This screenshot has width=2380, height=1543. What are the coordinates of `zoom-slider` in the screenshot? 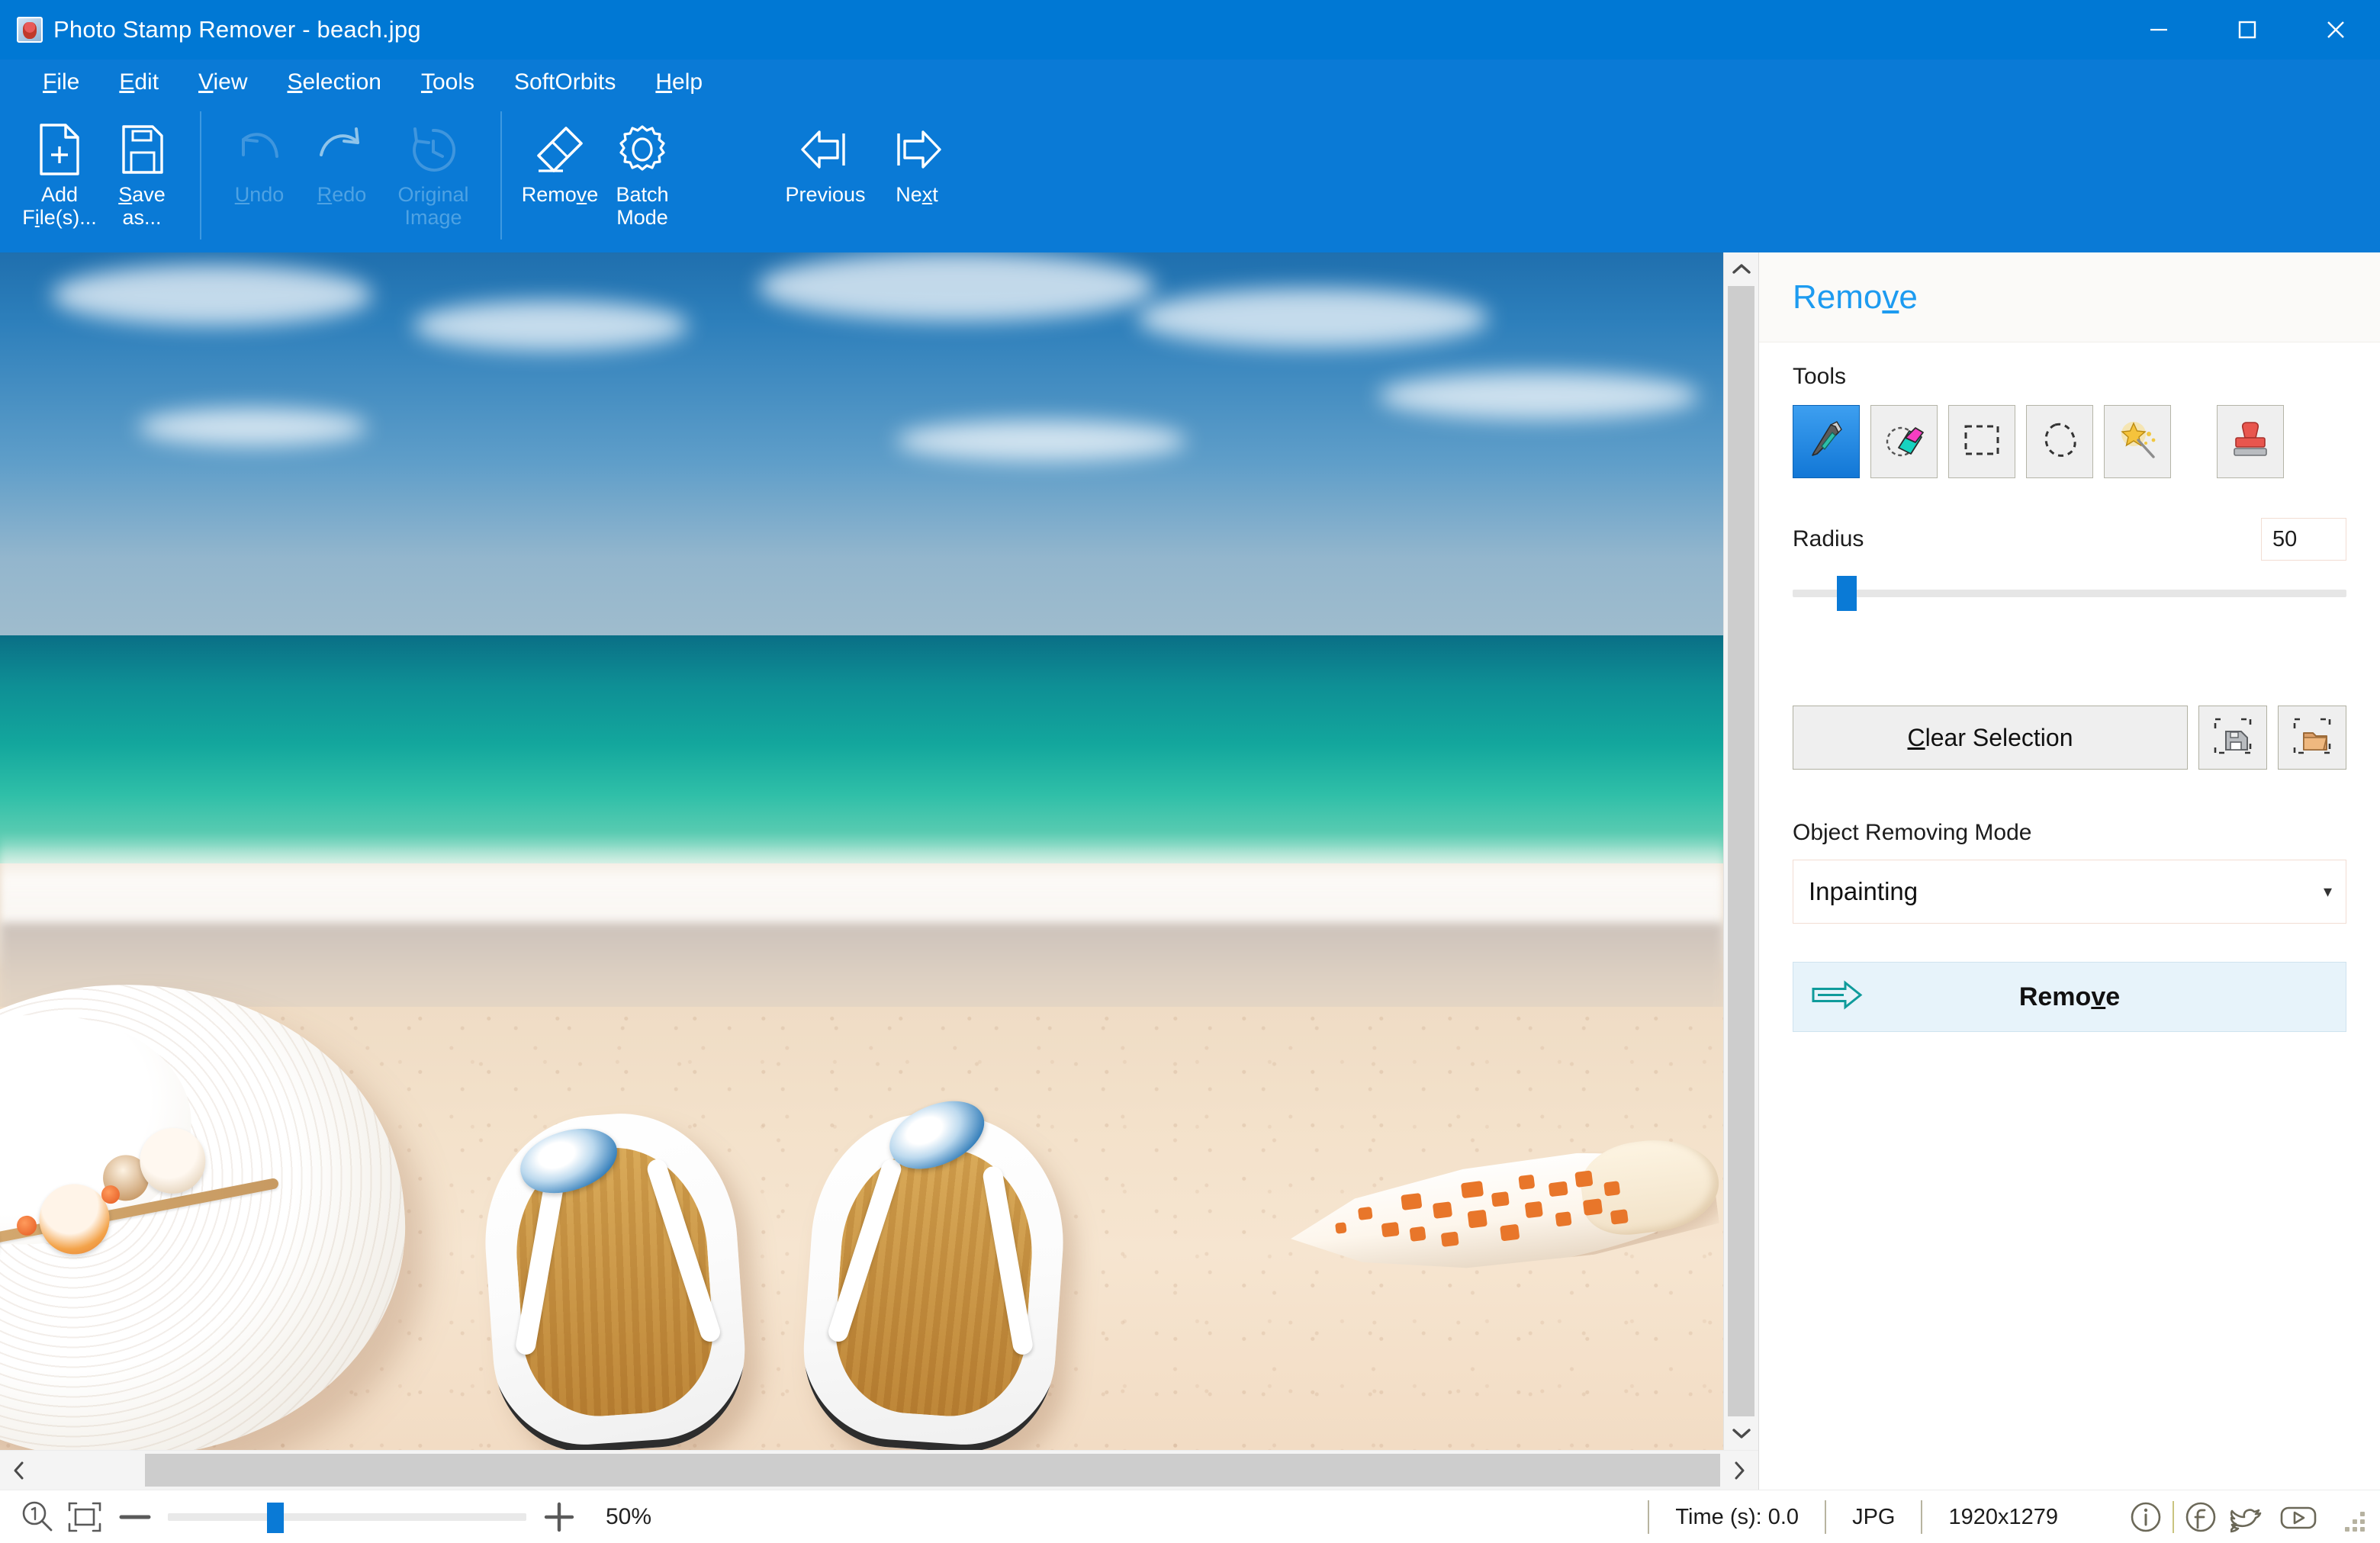 It's located at (347, 1517).